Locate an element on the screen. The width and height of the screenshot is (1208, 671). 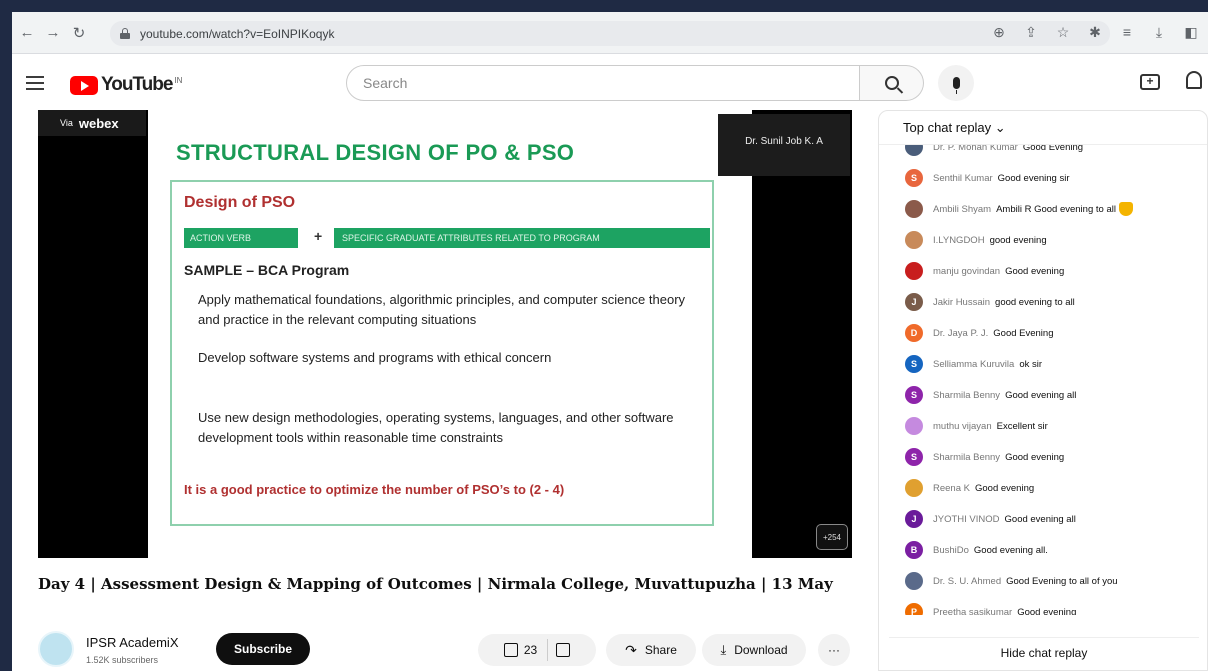
chat-message: Ambili Shyam Ambili R Good evening to all is located at coordinates (1019, 209).